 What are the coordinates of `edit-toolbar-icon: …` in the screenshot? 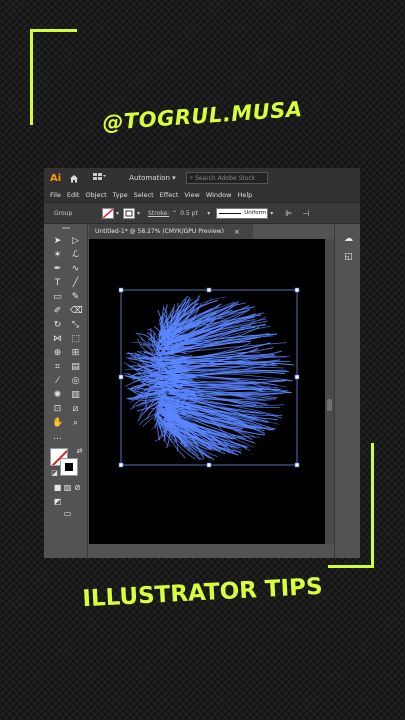 It's located at (57, 437).